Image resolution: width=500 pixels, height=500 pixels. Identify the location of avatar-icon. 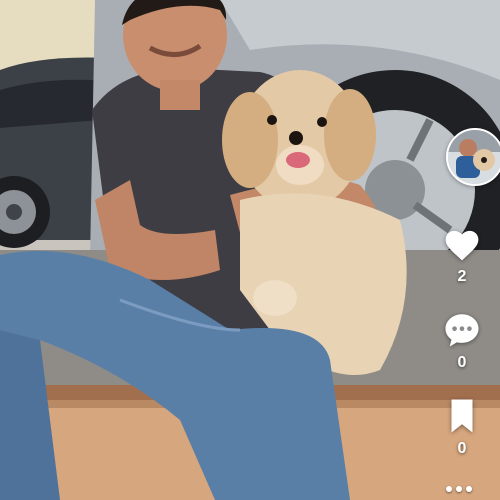
(474, 157).